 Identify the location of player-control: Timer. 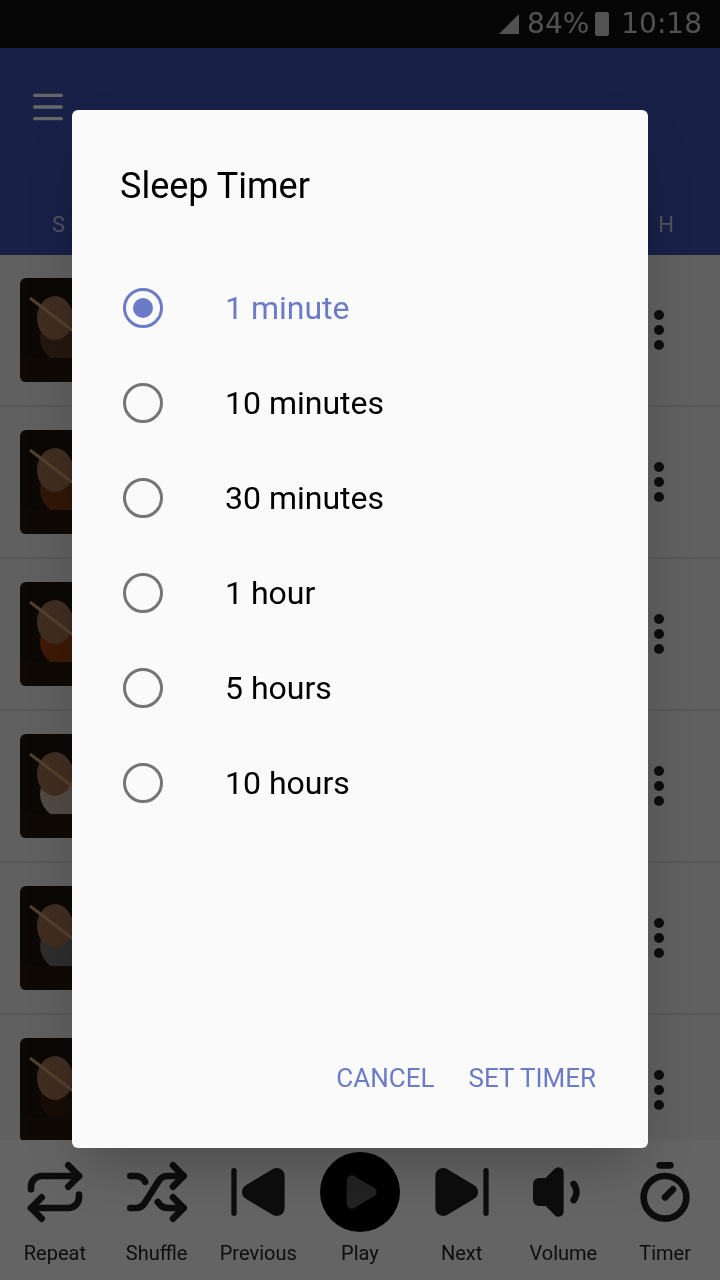
(665, 1210).